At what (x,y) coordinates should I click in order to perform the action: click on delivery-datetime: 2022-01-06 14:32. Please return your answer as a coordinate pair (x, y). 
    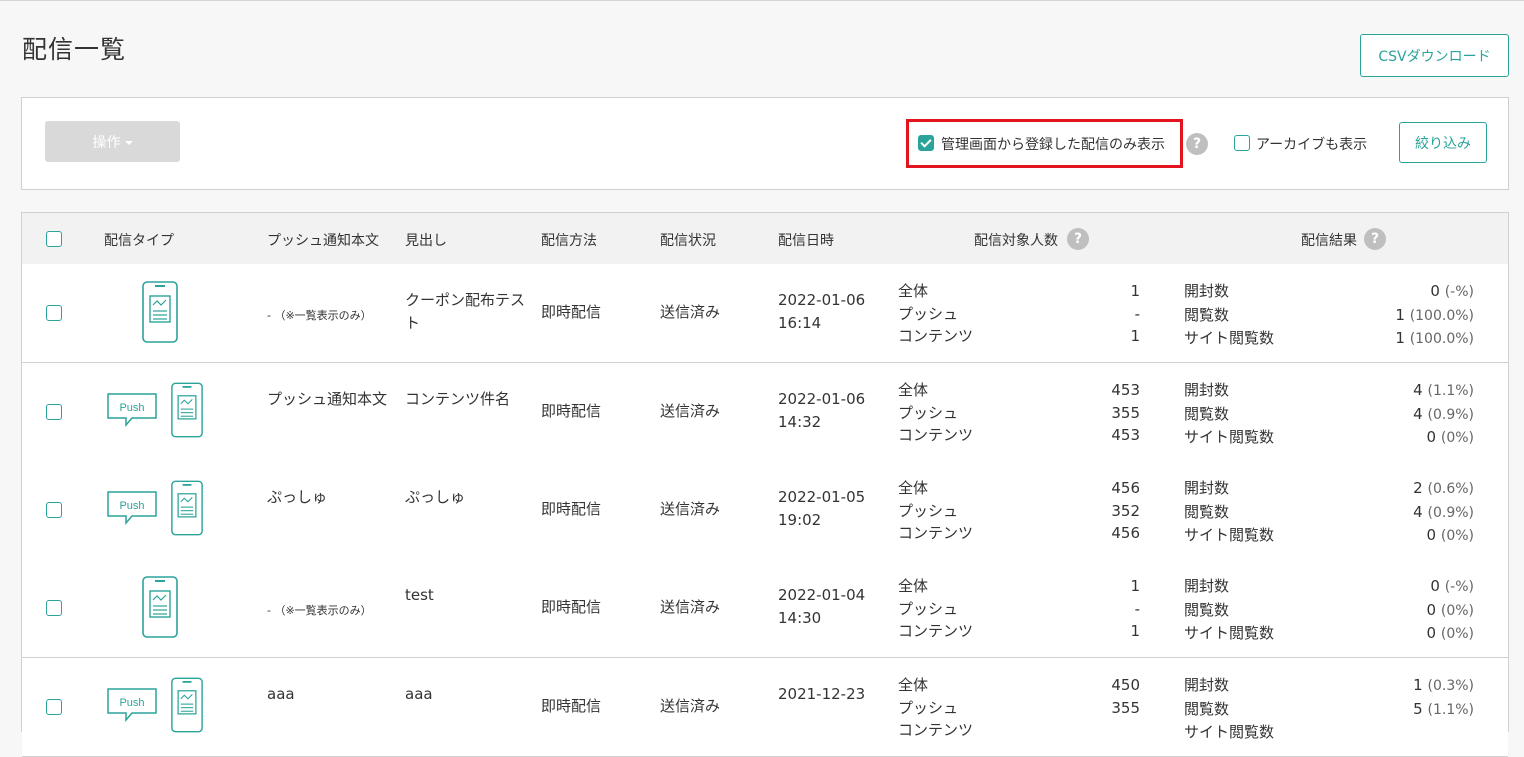
    Looking at the image, I should click on (821, 411).